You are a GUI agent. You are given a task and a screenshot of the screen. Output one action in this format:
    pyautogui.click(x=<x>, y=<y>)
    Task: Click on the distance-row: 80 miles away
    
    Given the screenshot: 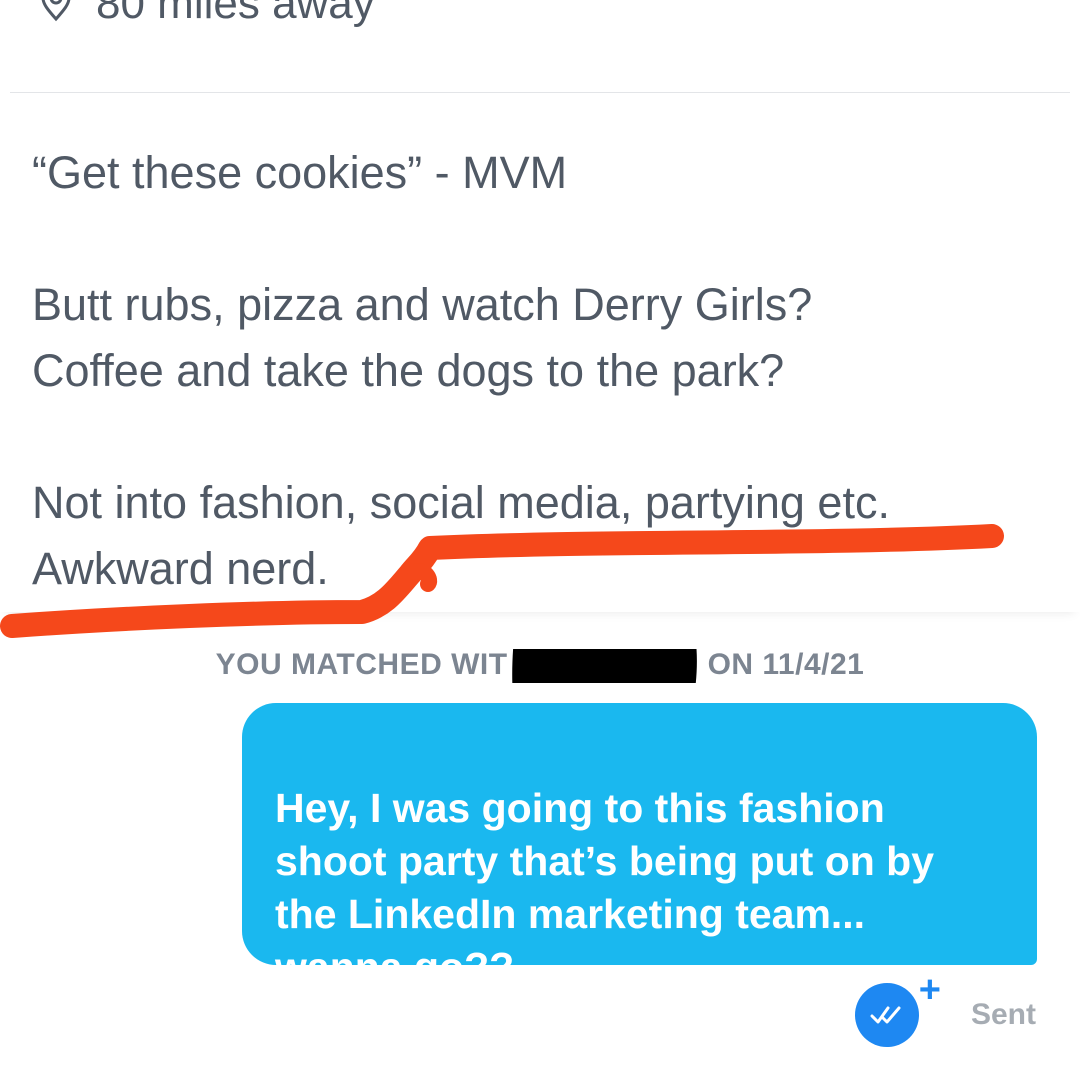 What is the action you would take?
    pyautogui.click(x=205, y=17)
    